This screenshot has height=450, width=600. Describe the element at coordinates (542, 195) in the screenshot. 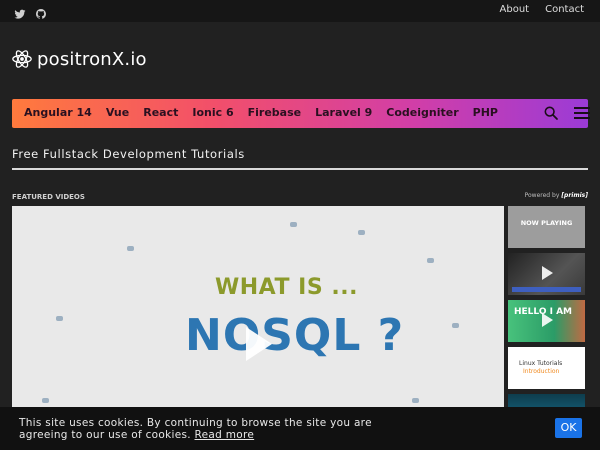

I see `powered-prefix: Powered by` at that location.